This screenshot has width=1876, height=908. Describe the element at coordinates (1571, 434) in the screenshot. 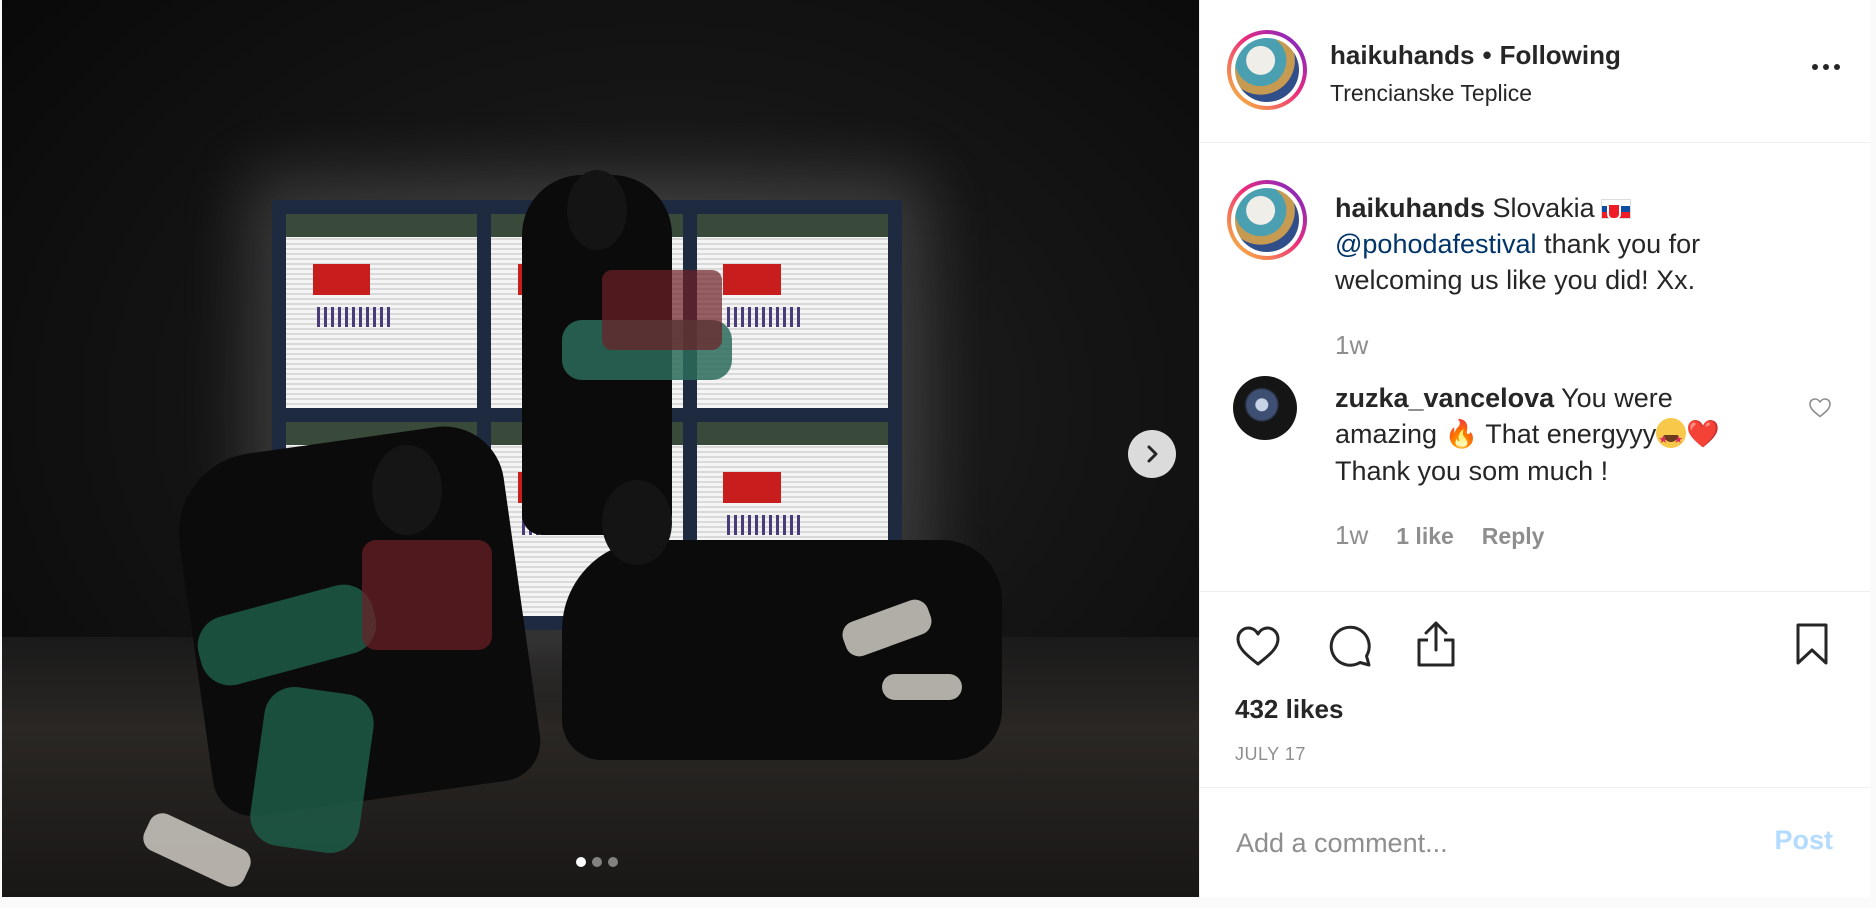

I see `comment-text-2: That energyyy` at that location.